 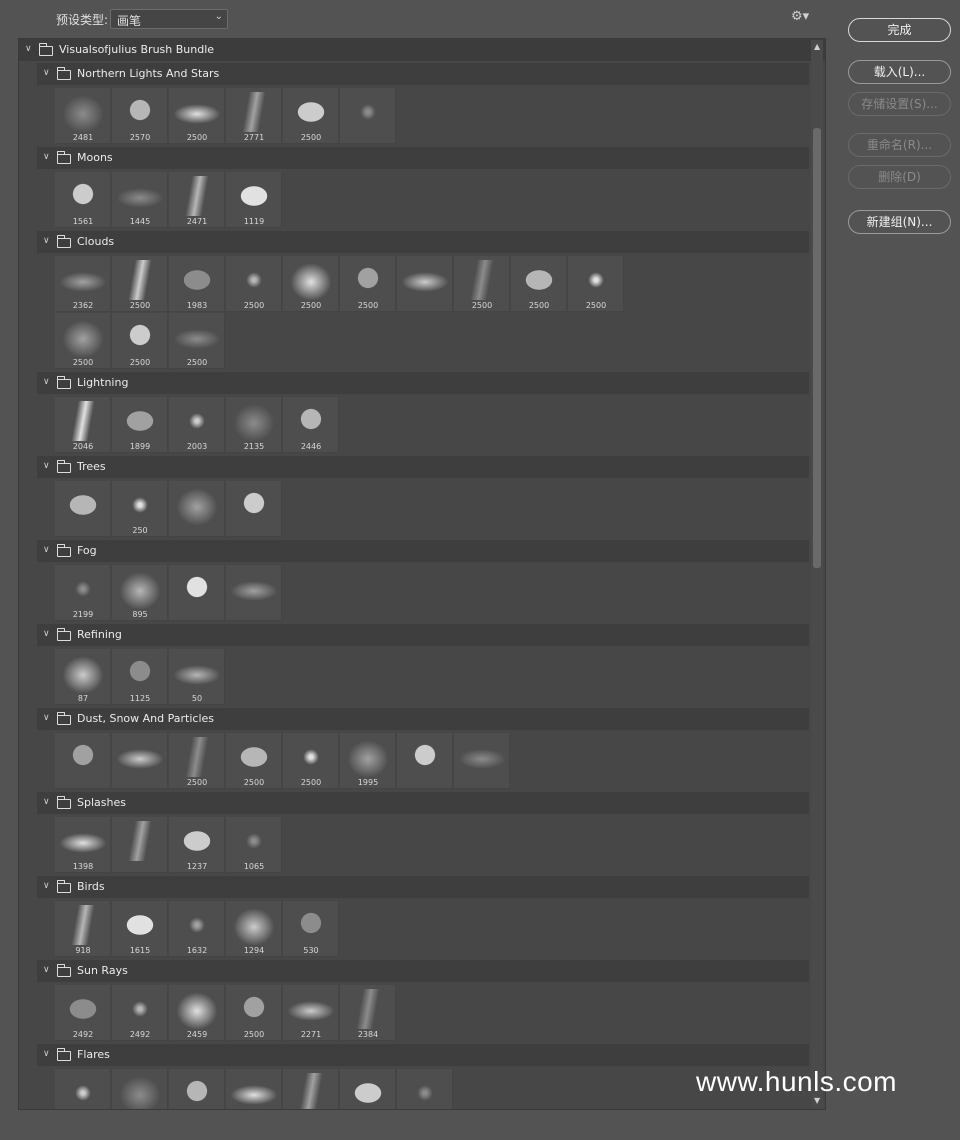 What do you see at coordinates (83, 1089) in the screenshot?
I see `brush-tile: 2389` at bounding box center [83, 1089].